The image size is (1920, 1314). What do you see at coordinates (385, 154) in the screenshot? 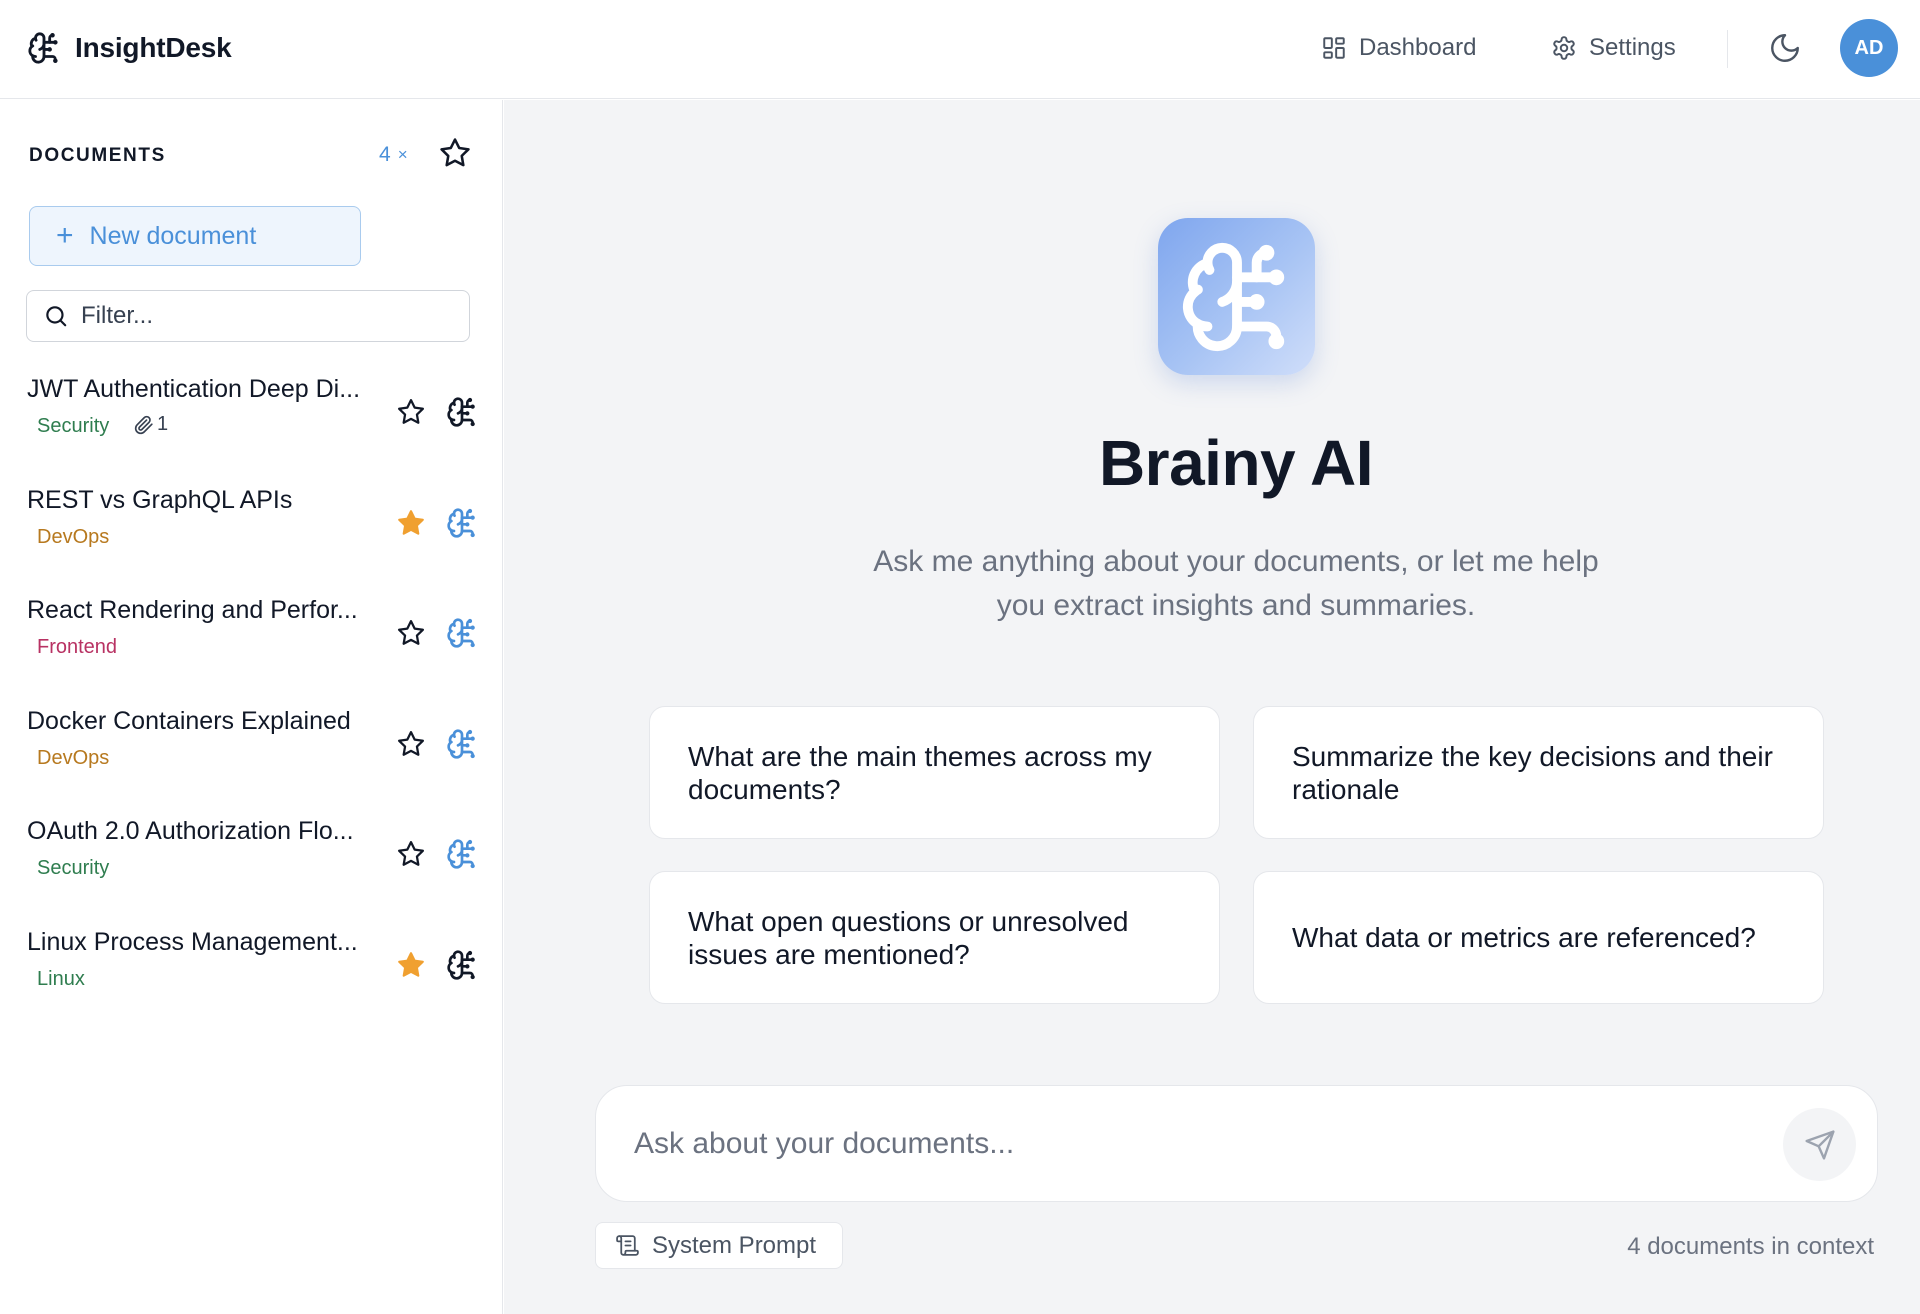
I see `selected-count: 4` at bounding box center [385, 154].